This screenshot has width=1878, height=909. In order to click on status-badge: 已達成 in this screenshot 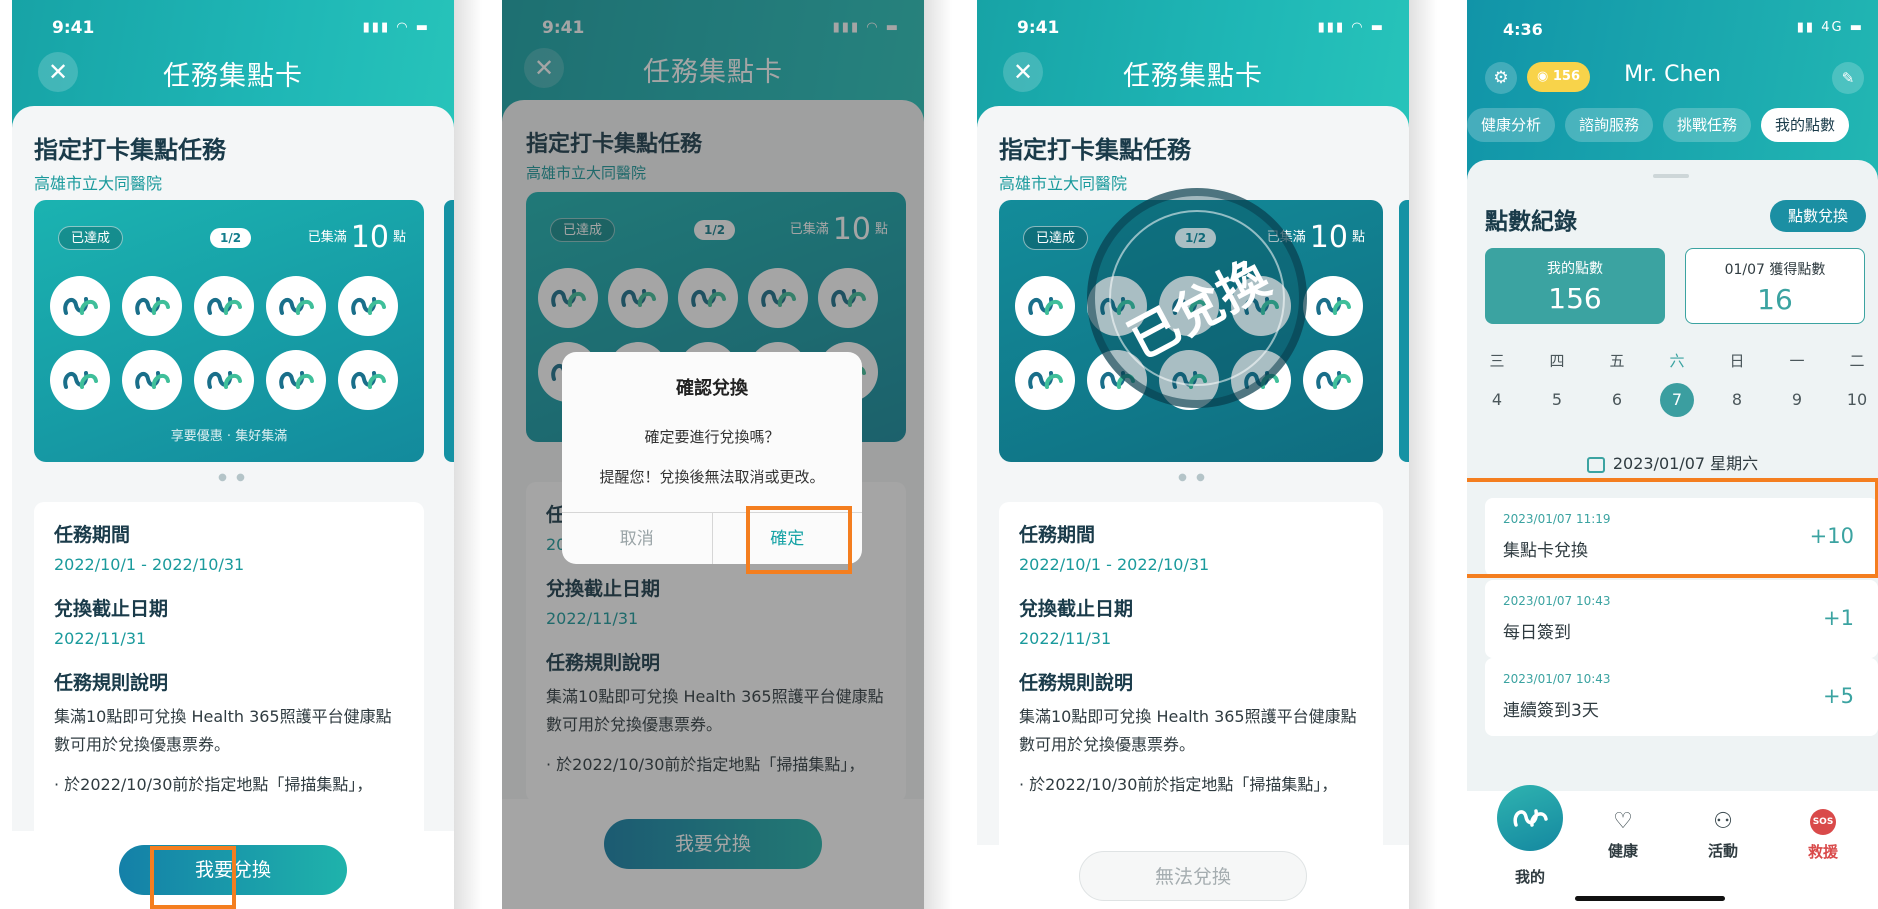, I will do `click(91, 238)`.